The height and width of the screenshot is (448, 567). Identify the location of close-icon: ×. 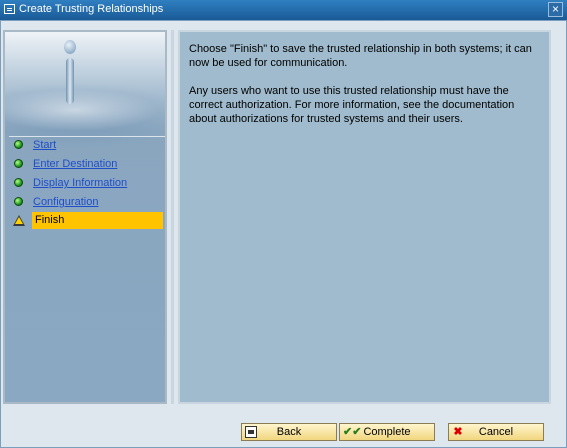
(555, 9).